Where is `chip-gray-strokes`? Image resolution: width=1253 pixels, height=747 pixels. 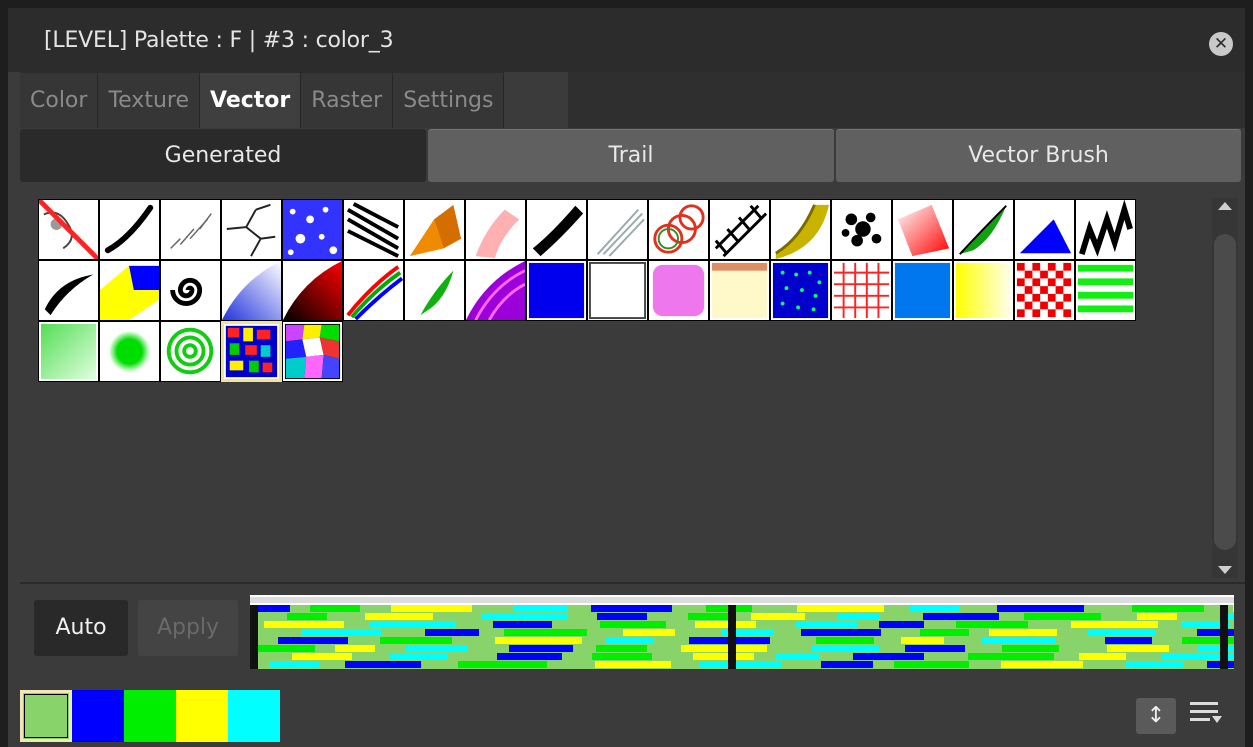 chip-gray-strokes is located at coordinates (617, 229).